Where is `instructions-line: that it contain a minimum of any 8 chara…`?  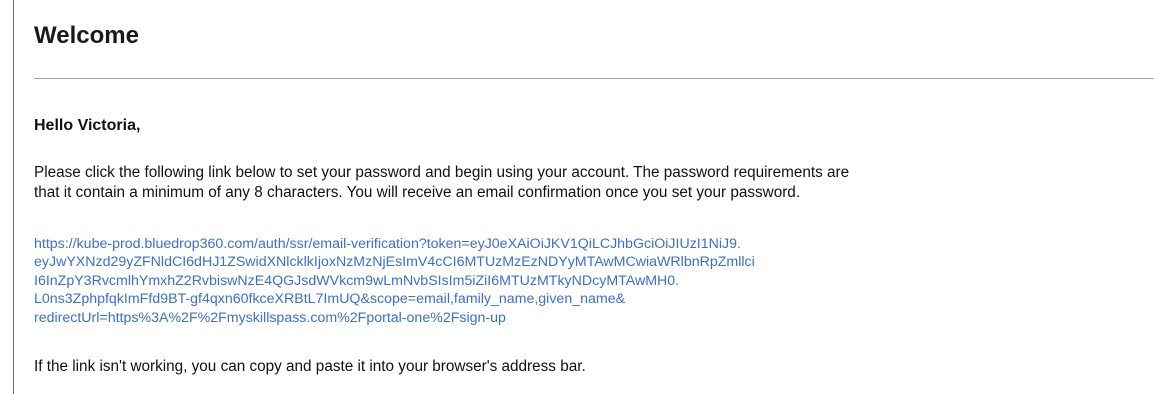
instructions-line: that it contain a minimum of any 8 chara… is located at coordinates (417, 192).